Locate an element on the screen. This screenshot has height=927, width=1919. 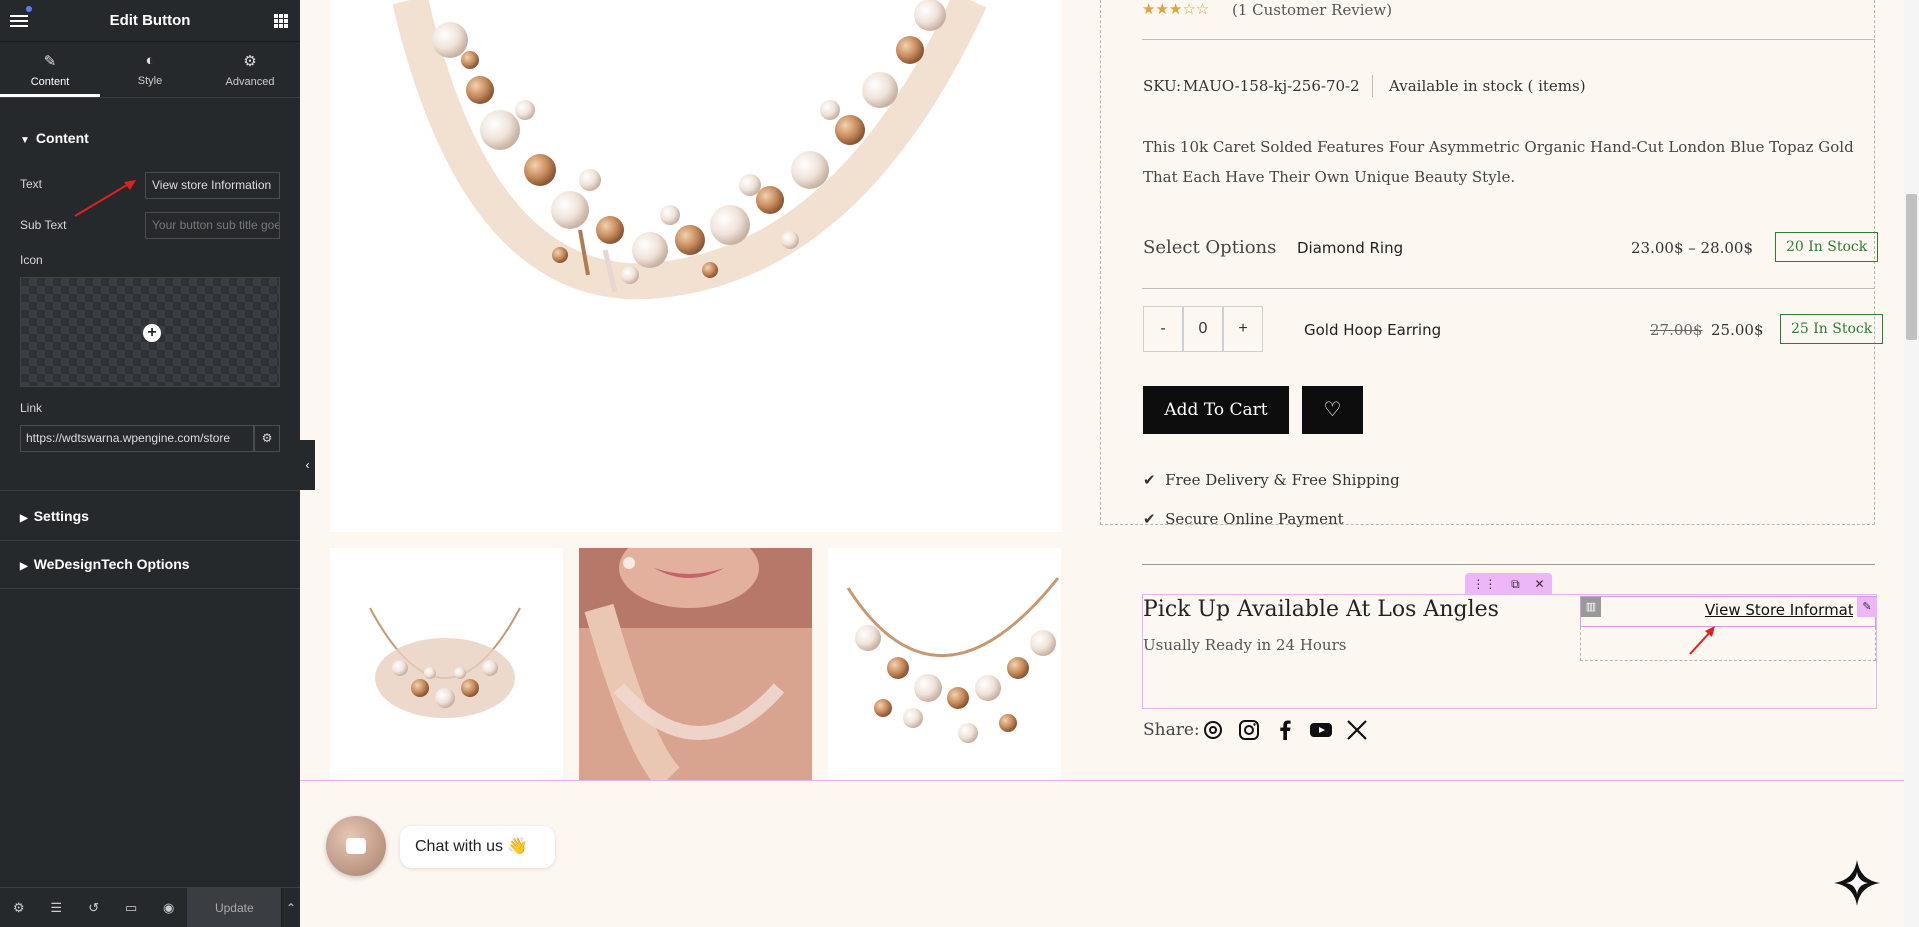
store-button-widget-area is located at coordinates (1728, 644).